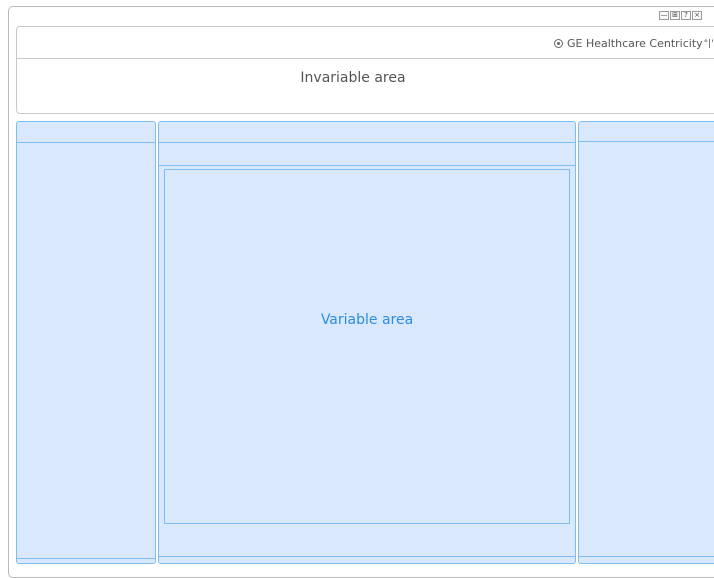 The width and height of the screenshot is (714, 578). I want to click on brand-suffix: °|', so click(708, 43).